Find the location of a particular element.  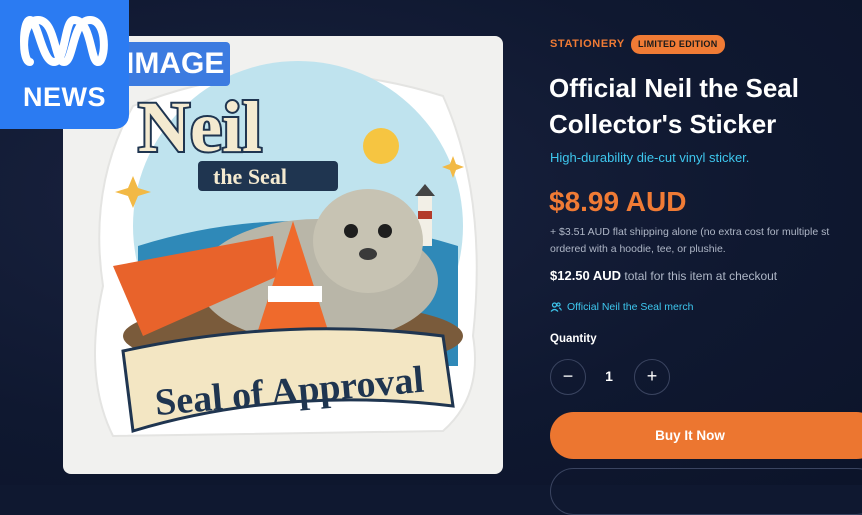

quantity-increase-button: + is located at coordinates (652, 377).